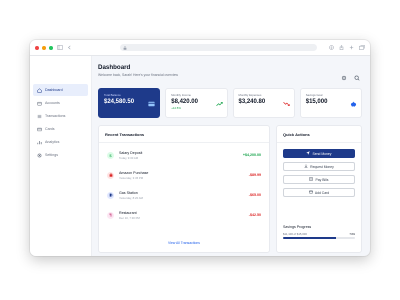 The height and width of the screenshot is (300, 400). I want to click on transaction-name: Restaurant, so click(128, 212).